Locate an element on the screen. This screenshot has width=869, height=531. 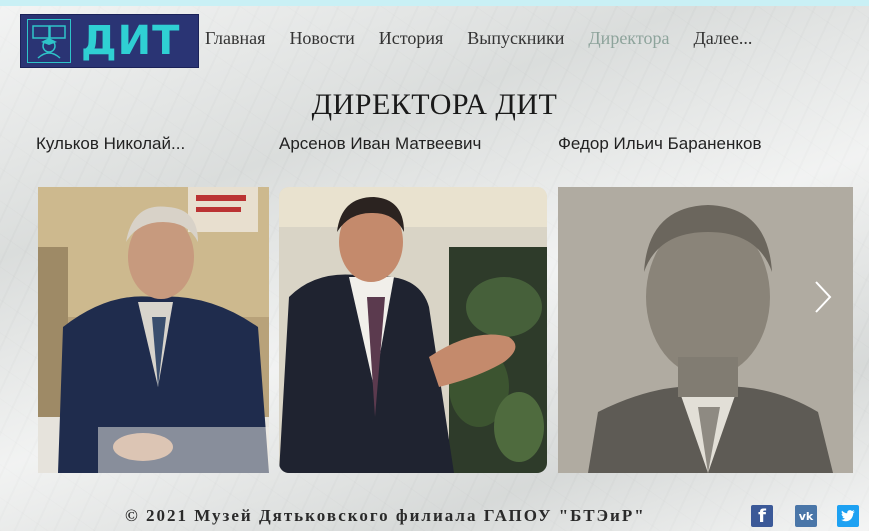
director-name-arsenov: Арсенов Иван Матвеевич is located at coordinates (380, 144).